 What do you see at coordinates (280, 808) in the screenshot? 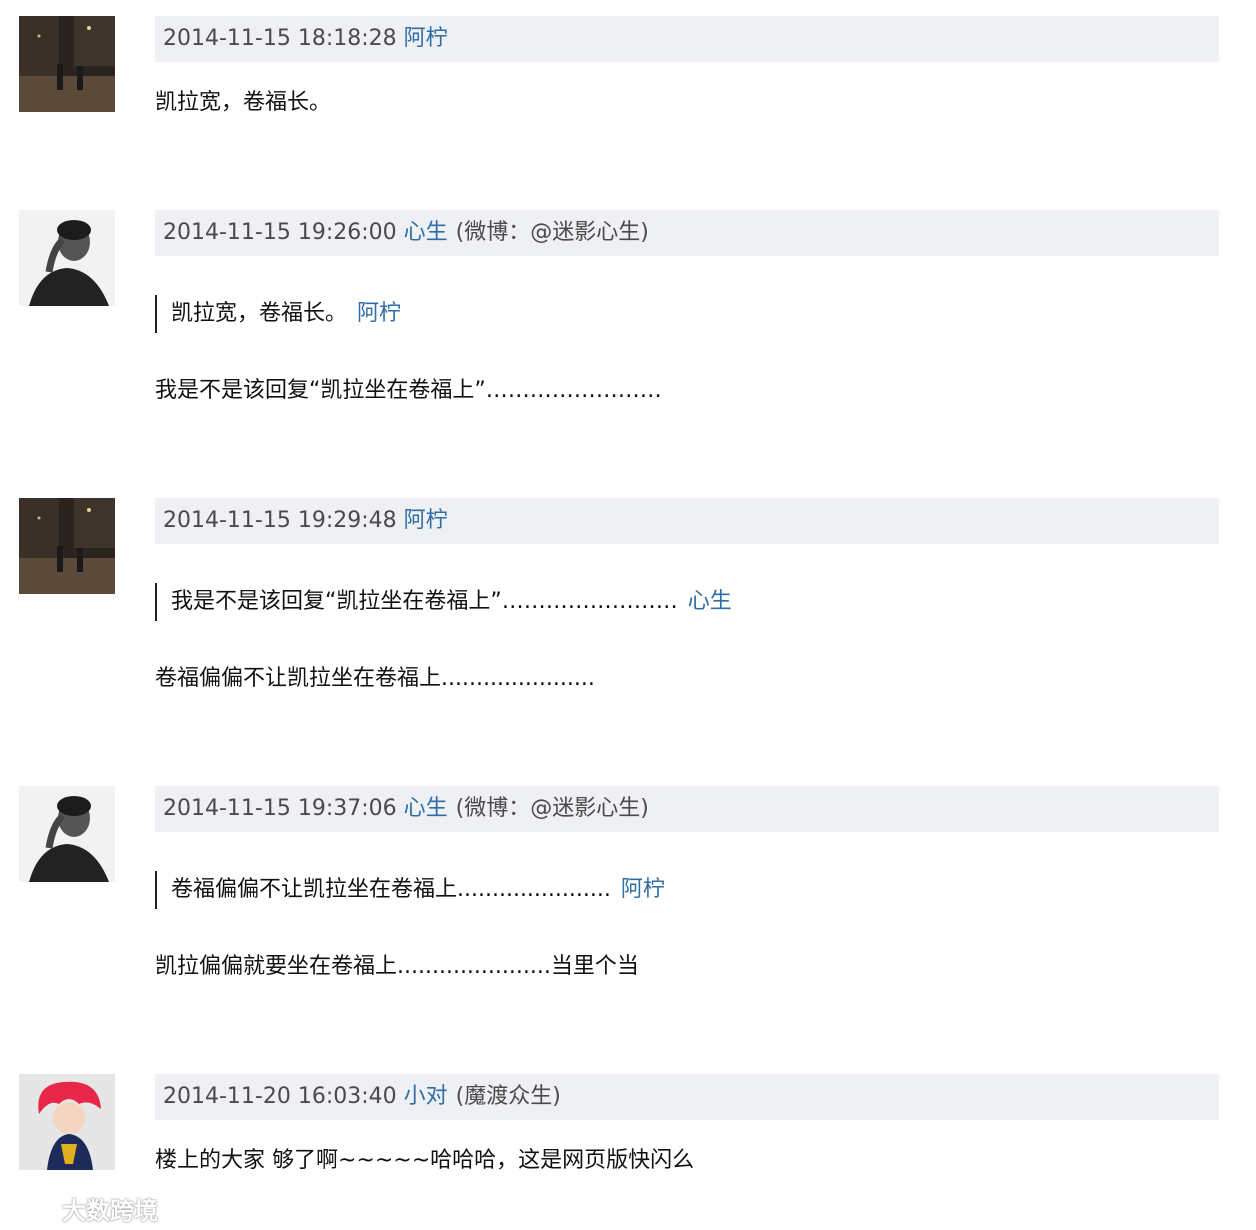
I see `comment-timestamp: 2014-11-15 19:37:06` at bounding box center [280, 808].